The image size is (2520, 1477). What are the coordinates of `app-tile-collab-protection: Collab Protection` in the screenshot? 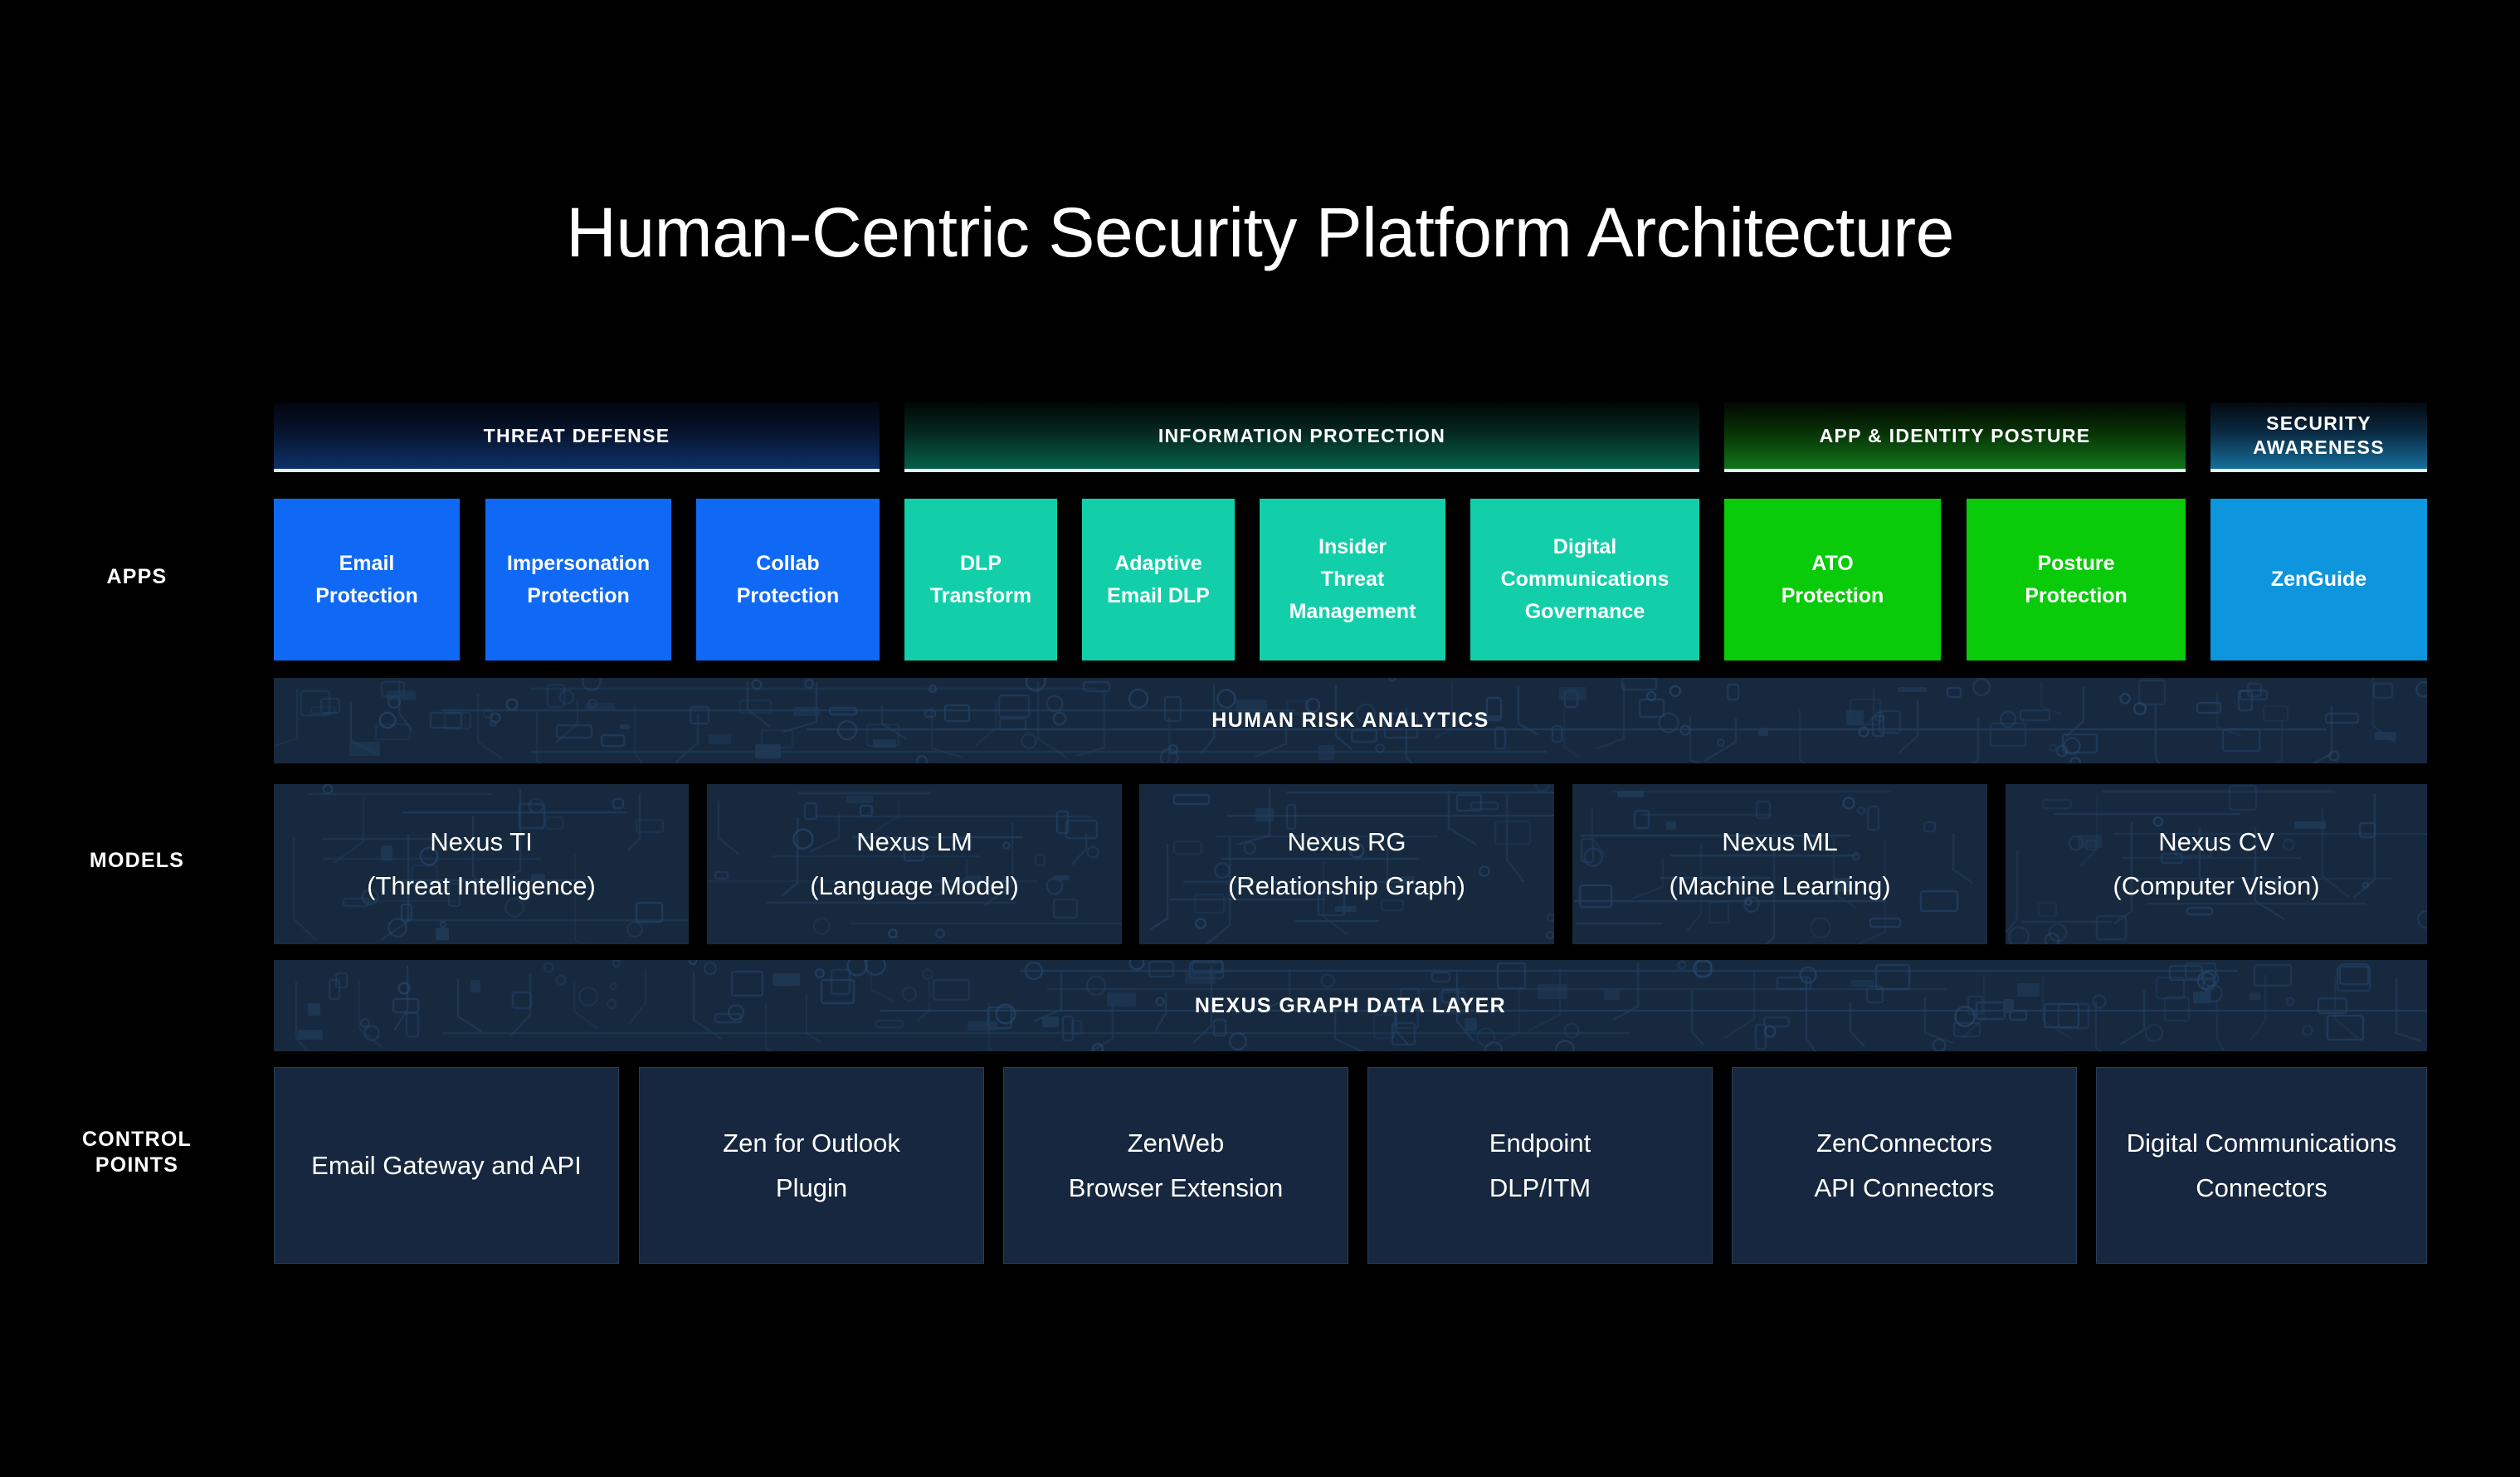 It's located at (788, 580).